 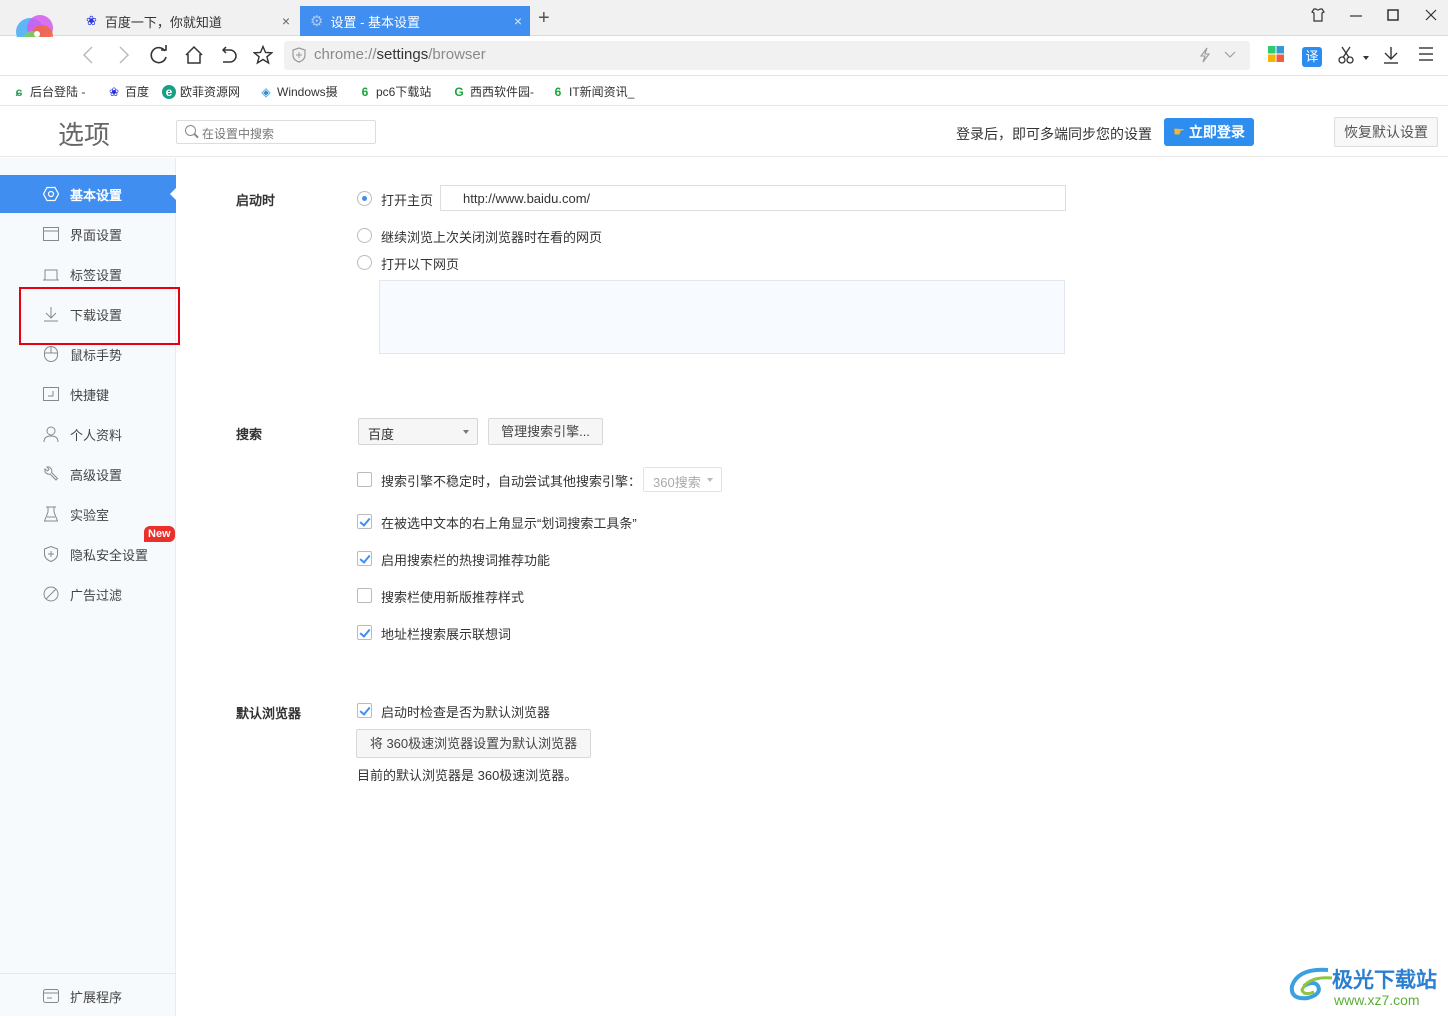 What do you see at coordinates (1311, 984) in the screenshot?
I see `watermark-swirl-icon` at bounding box center [1311, 984].